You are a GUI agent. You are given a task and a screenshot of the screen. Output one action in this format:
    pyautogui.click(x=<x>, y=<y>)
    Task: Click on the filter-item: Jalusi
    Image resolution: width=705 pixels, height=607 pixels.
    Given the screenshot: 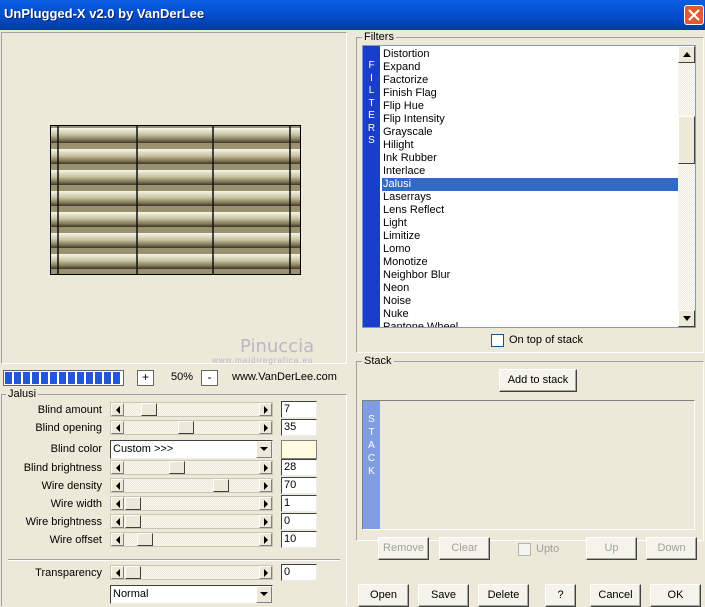 What is the action you would take?
    pyautogui.click(x=530, y=184)
    